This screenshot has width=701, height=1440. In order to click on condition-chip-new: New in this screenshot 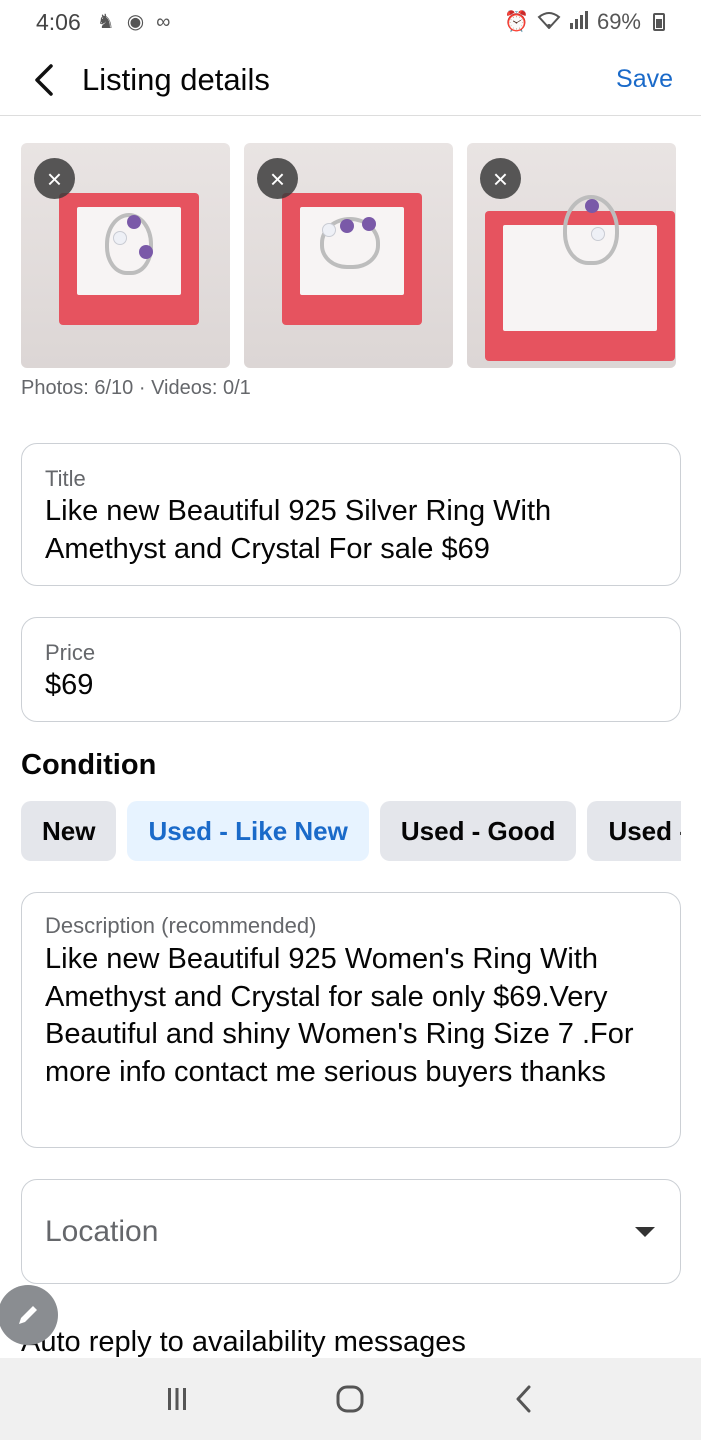, I will do `click(69, 831)`.